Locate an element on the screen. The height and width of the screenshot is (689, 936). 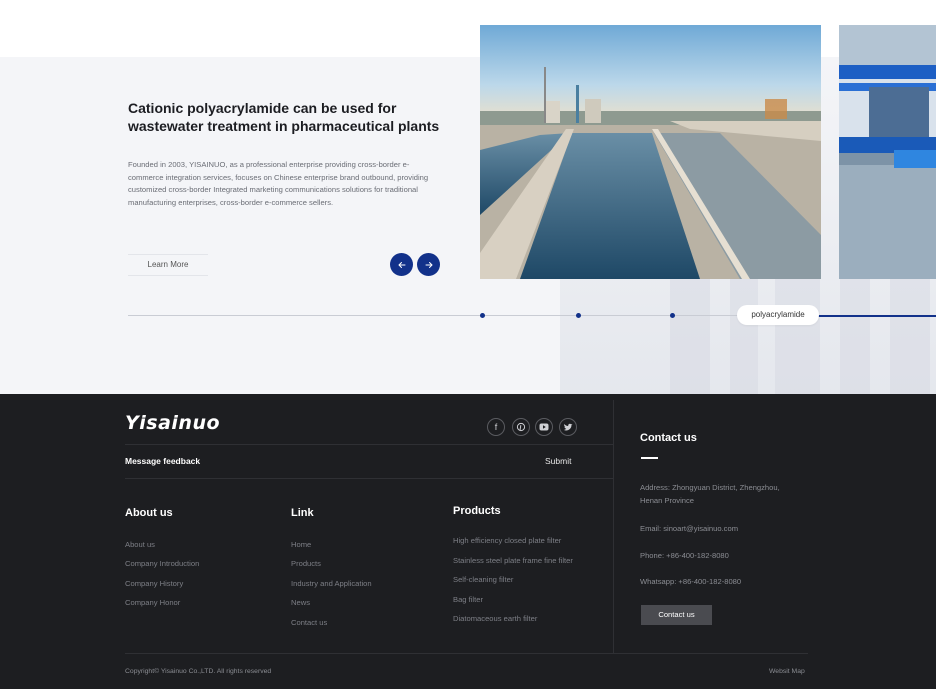
site-map-link: Websit Map is located at coordinates (787, 671).